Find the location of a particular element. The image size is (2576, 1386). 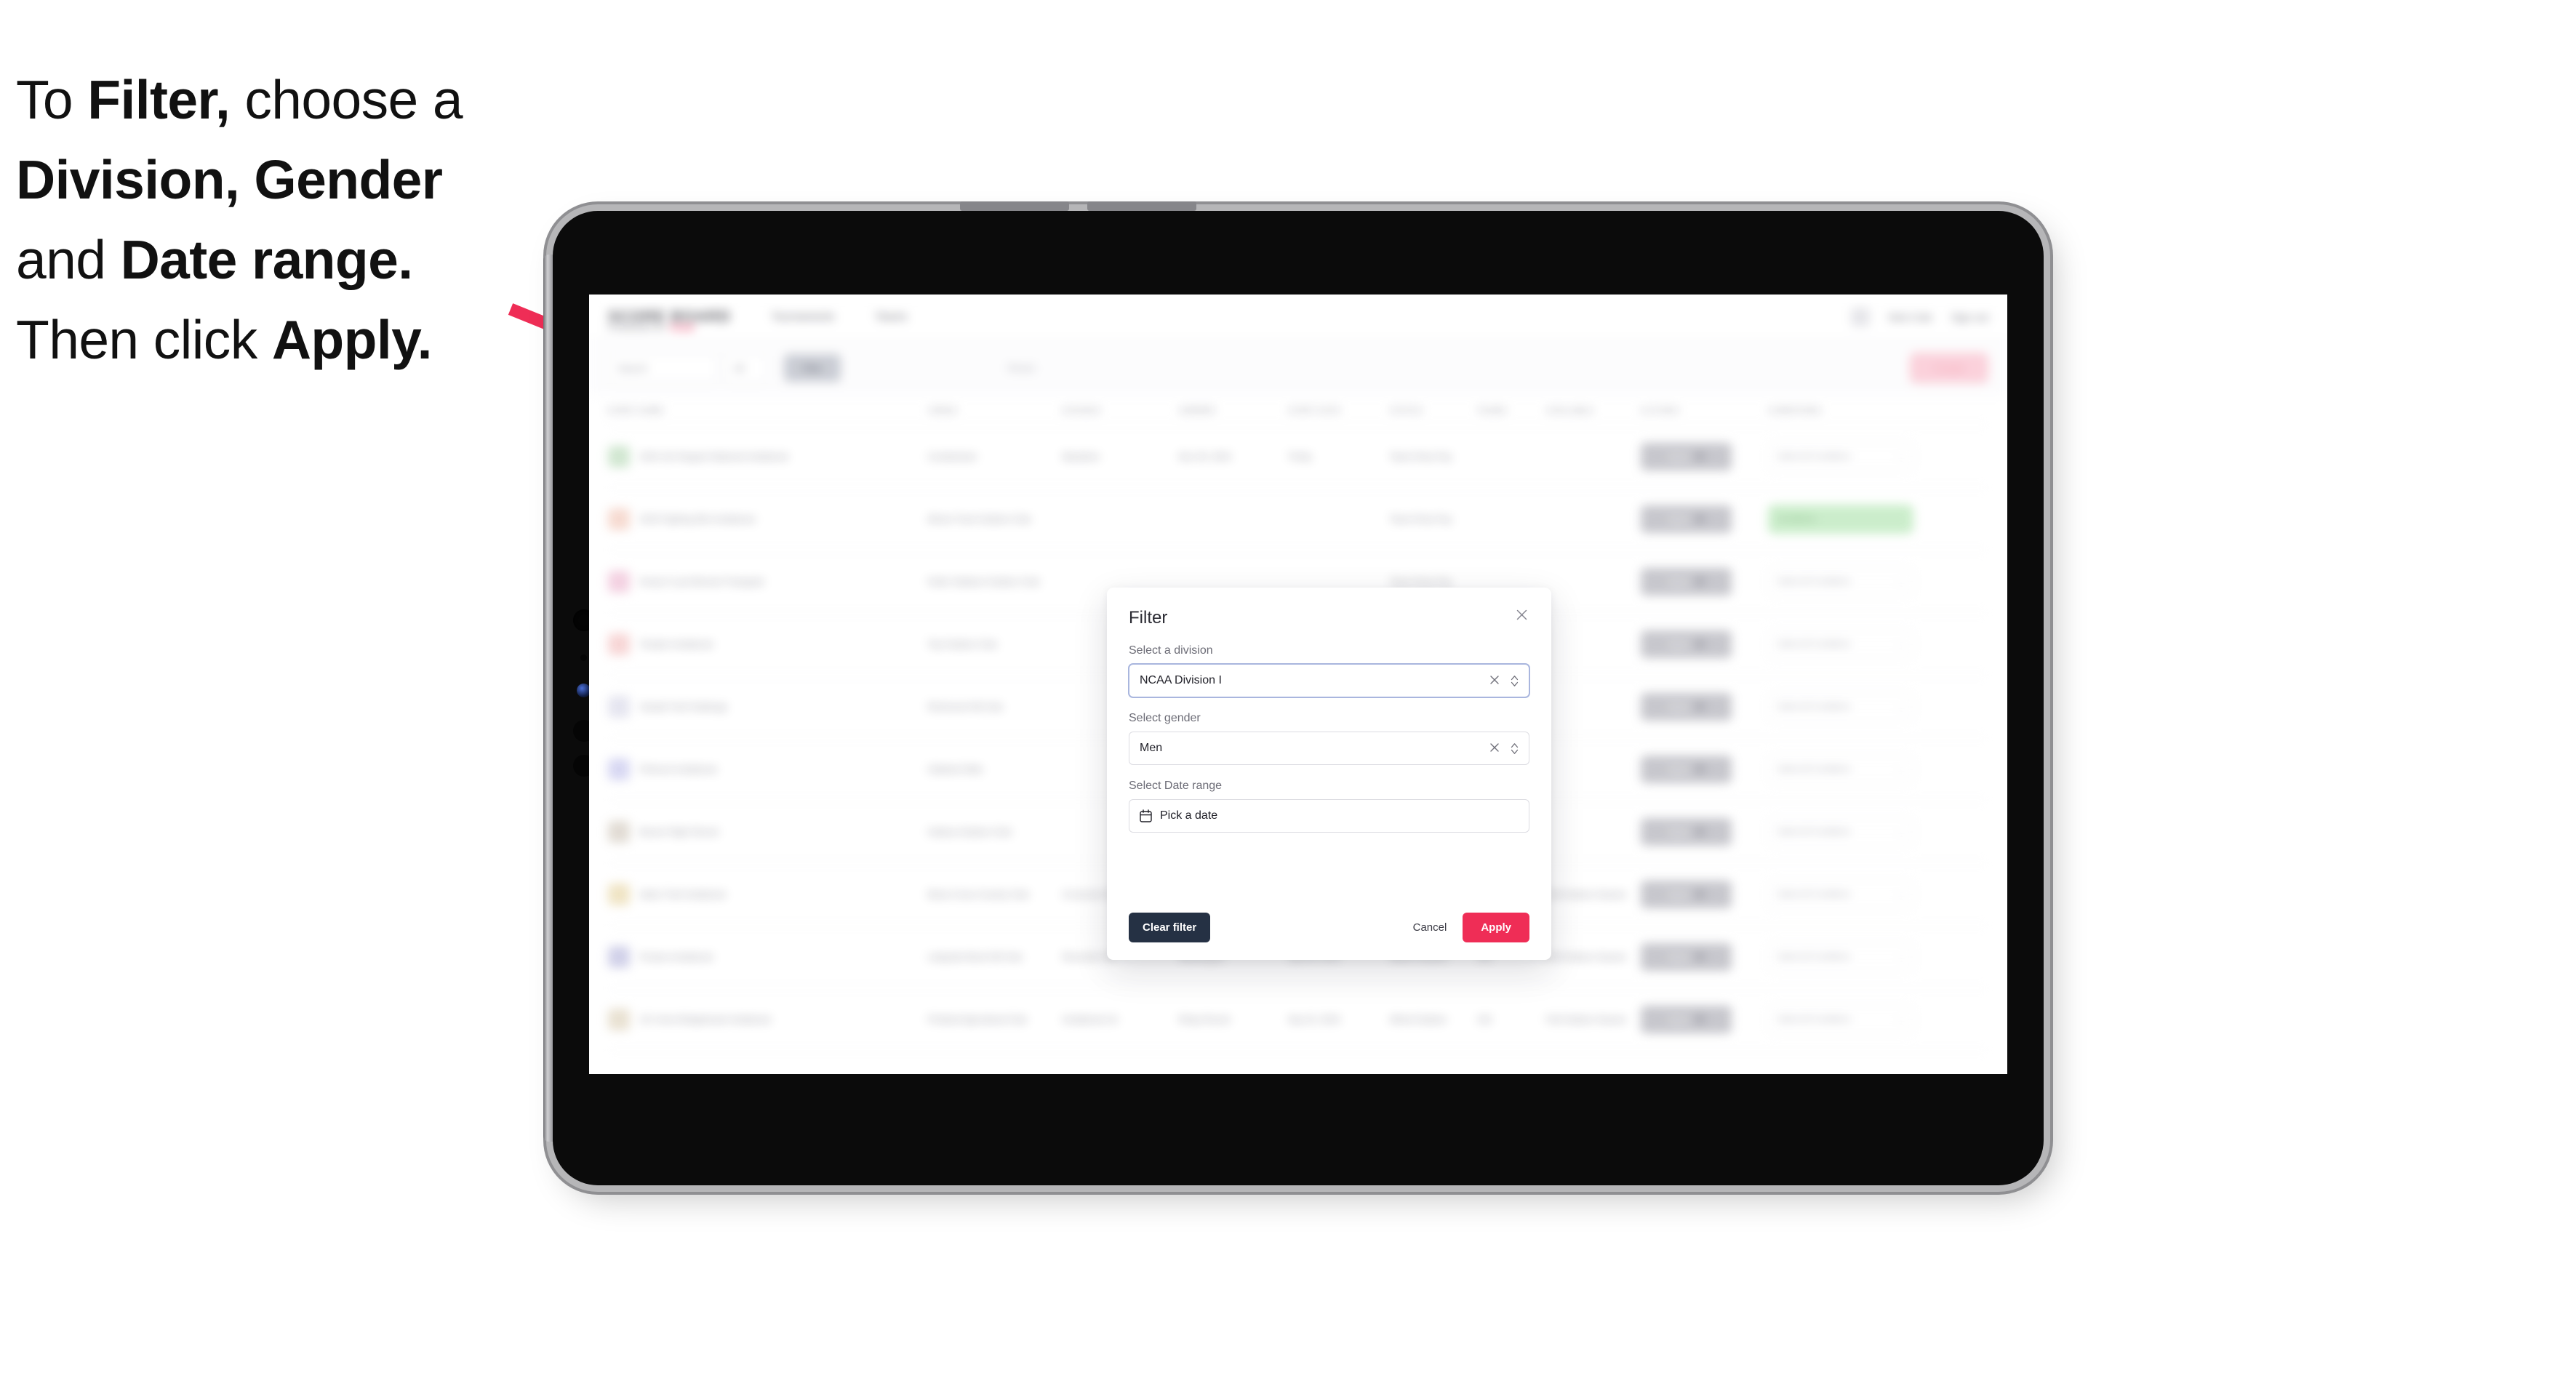

create-button: Create is located at coordinates (1949, 368).